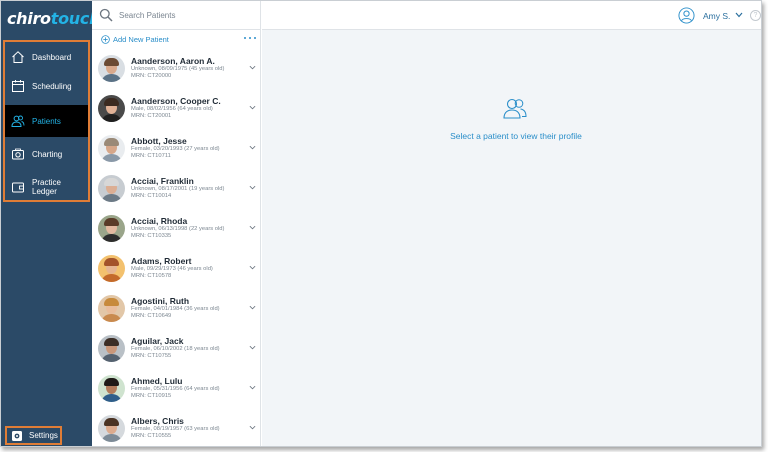  I want to click on sidebar-item-settings: Settings, so click(33, 435).